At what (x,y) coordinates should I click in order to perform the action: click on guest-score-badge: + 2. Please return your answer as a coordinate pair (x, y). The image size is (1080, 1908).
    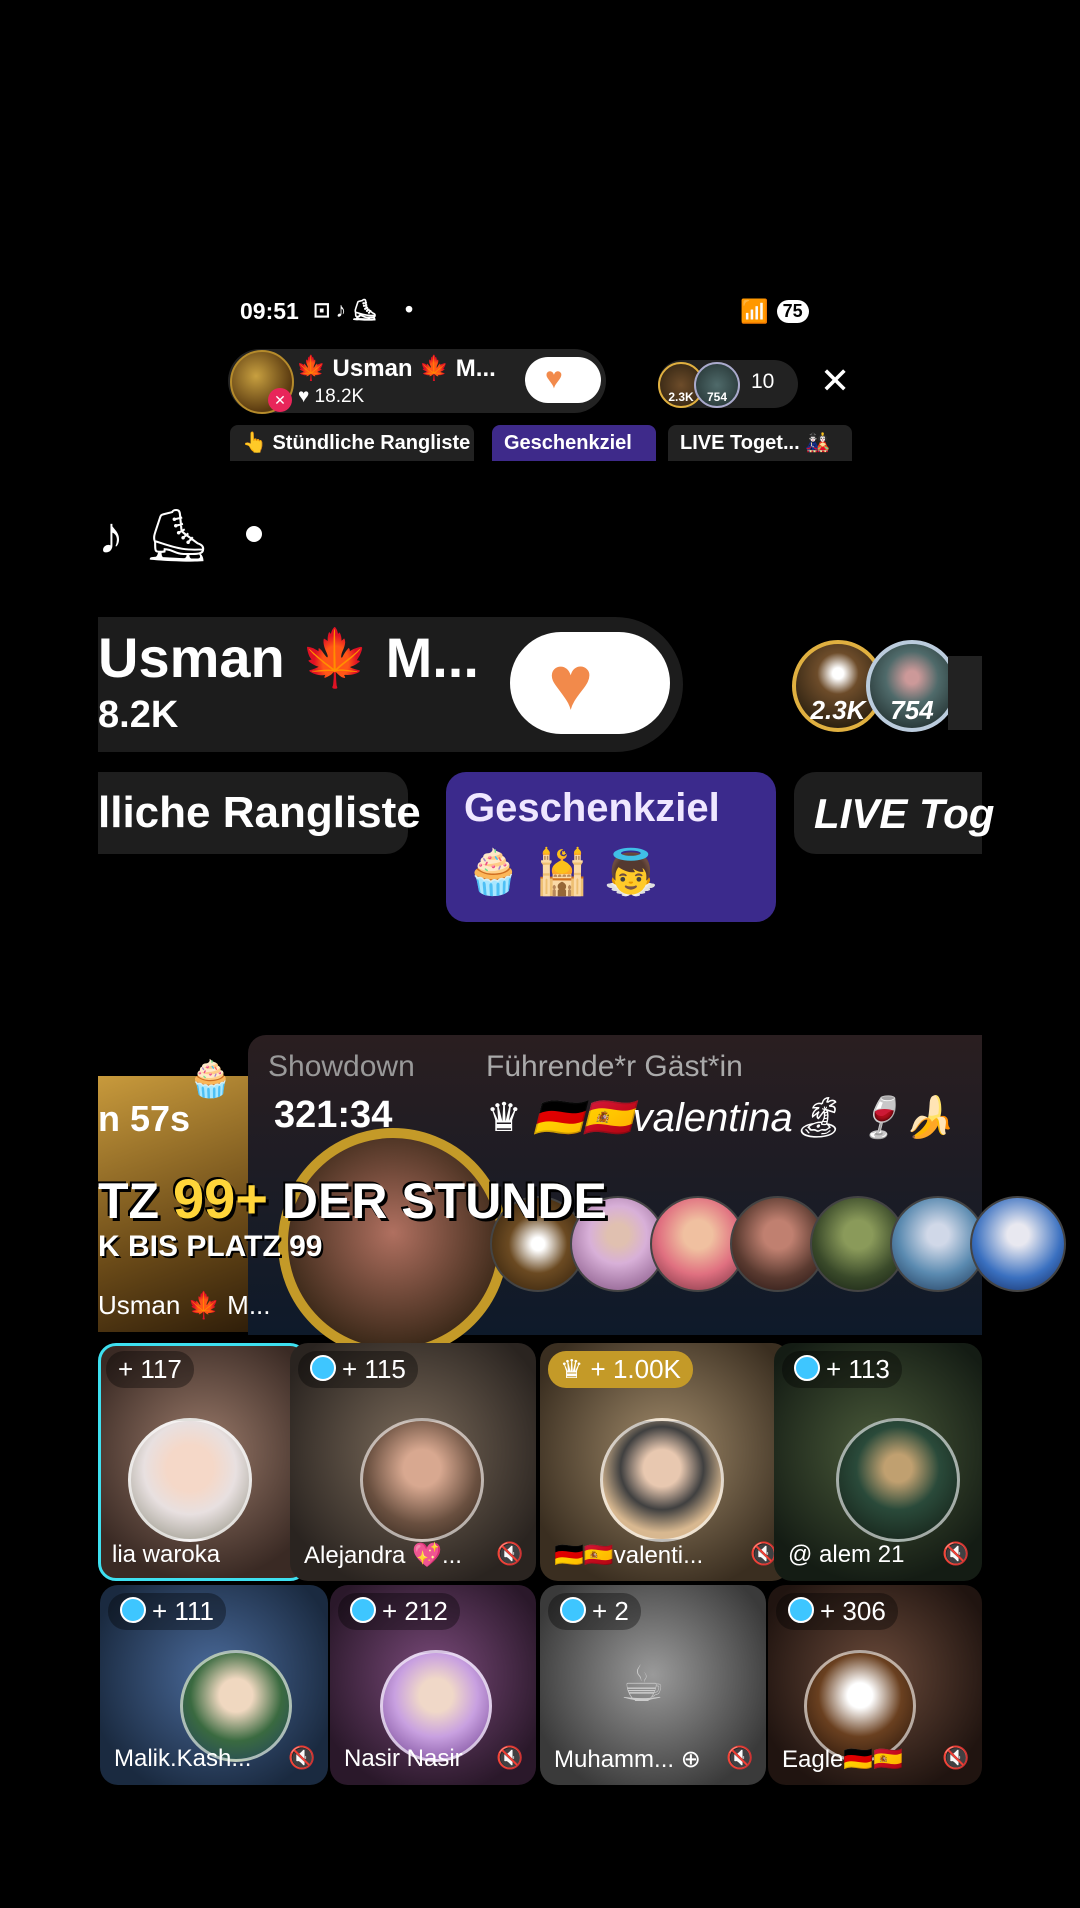
    Looking at the image, I should click on (594, 1611).